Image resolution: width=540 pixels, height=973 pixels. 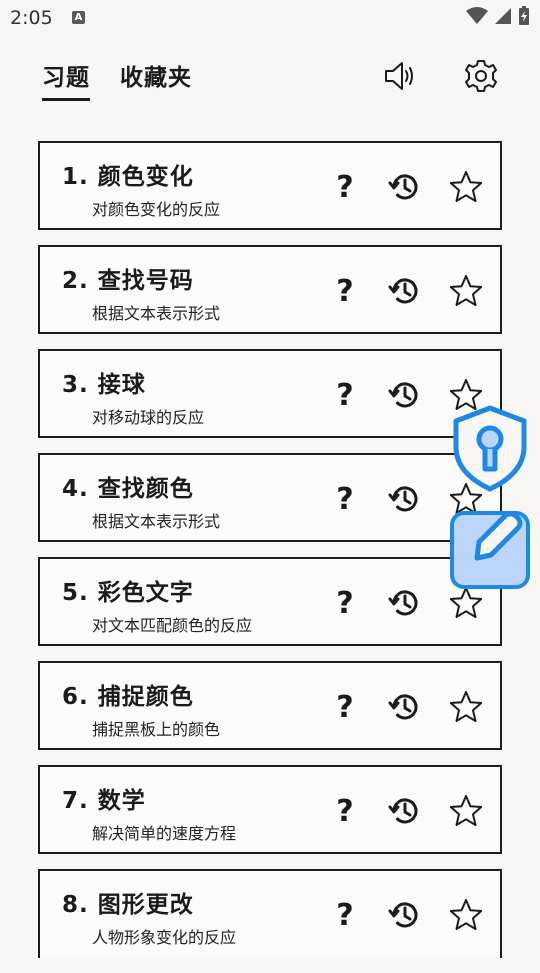 I want to click on exercise-subtitle: 对文本匹配颜色的反应, so click(x=172, y=625).